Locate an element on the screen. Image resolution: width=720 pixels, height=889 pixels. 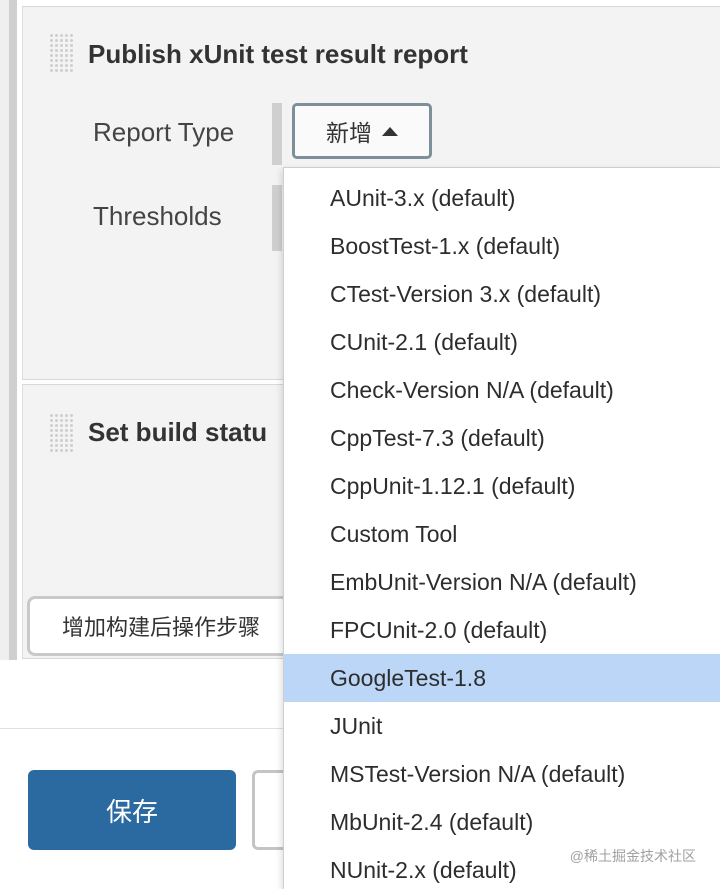
dropdown-item-selected: GoogleTest-1.8 is located at coordinates (502, 678).